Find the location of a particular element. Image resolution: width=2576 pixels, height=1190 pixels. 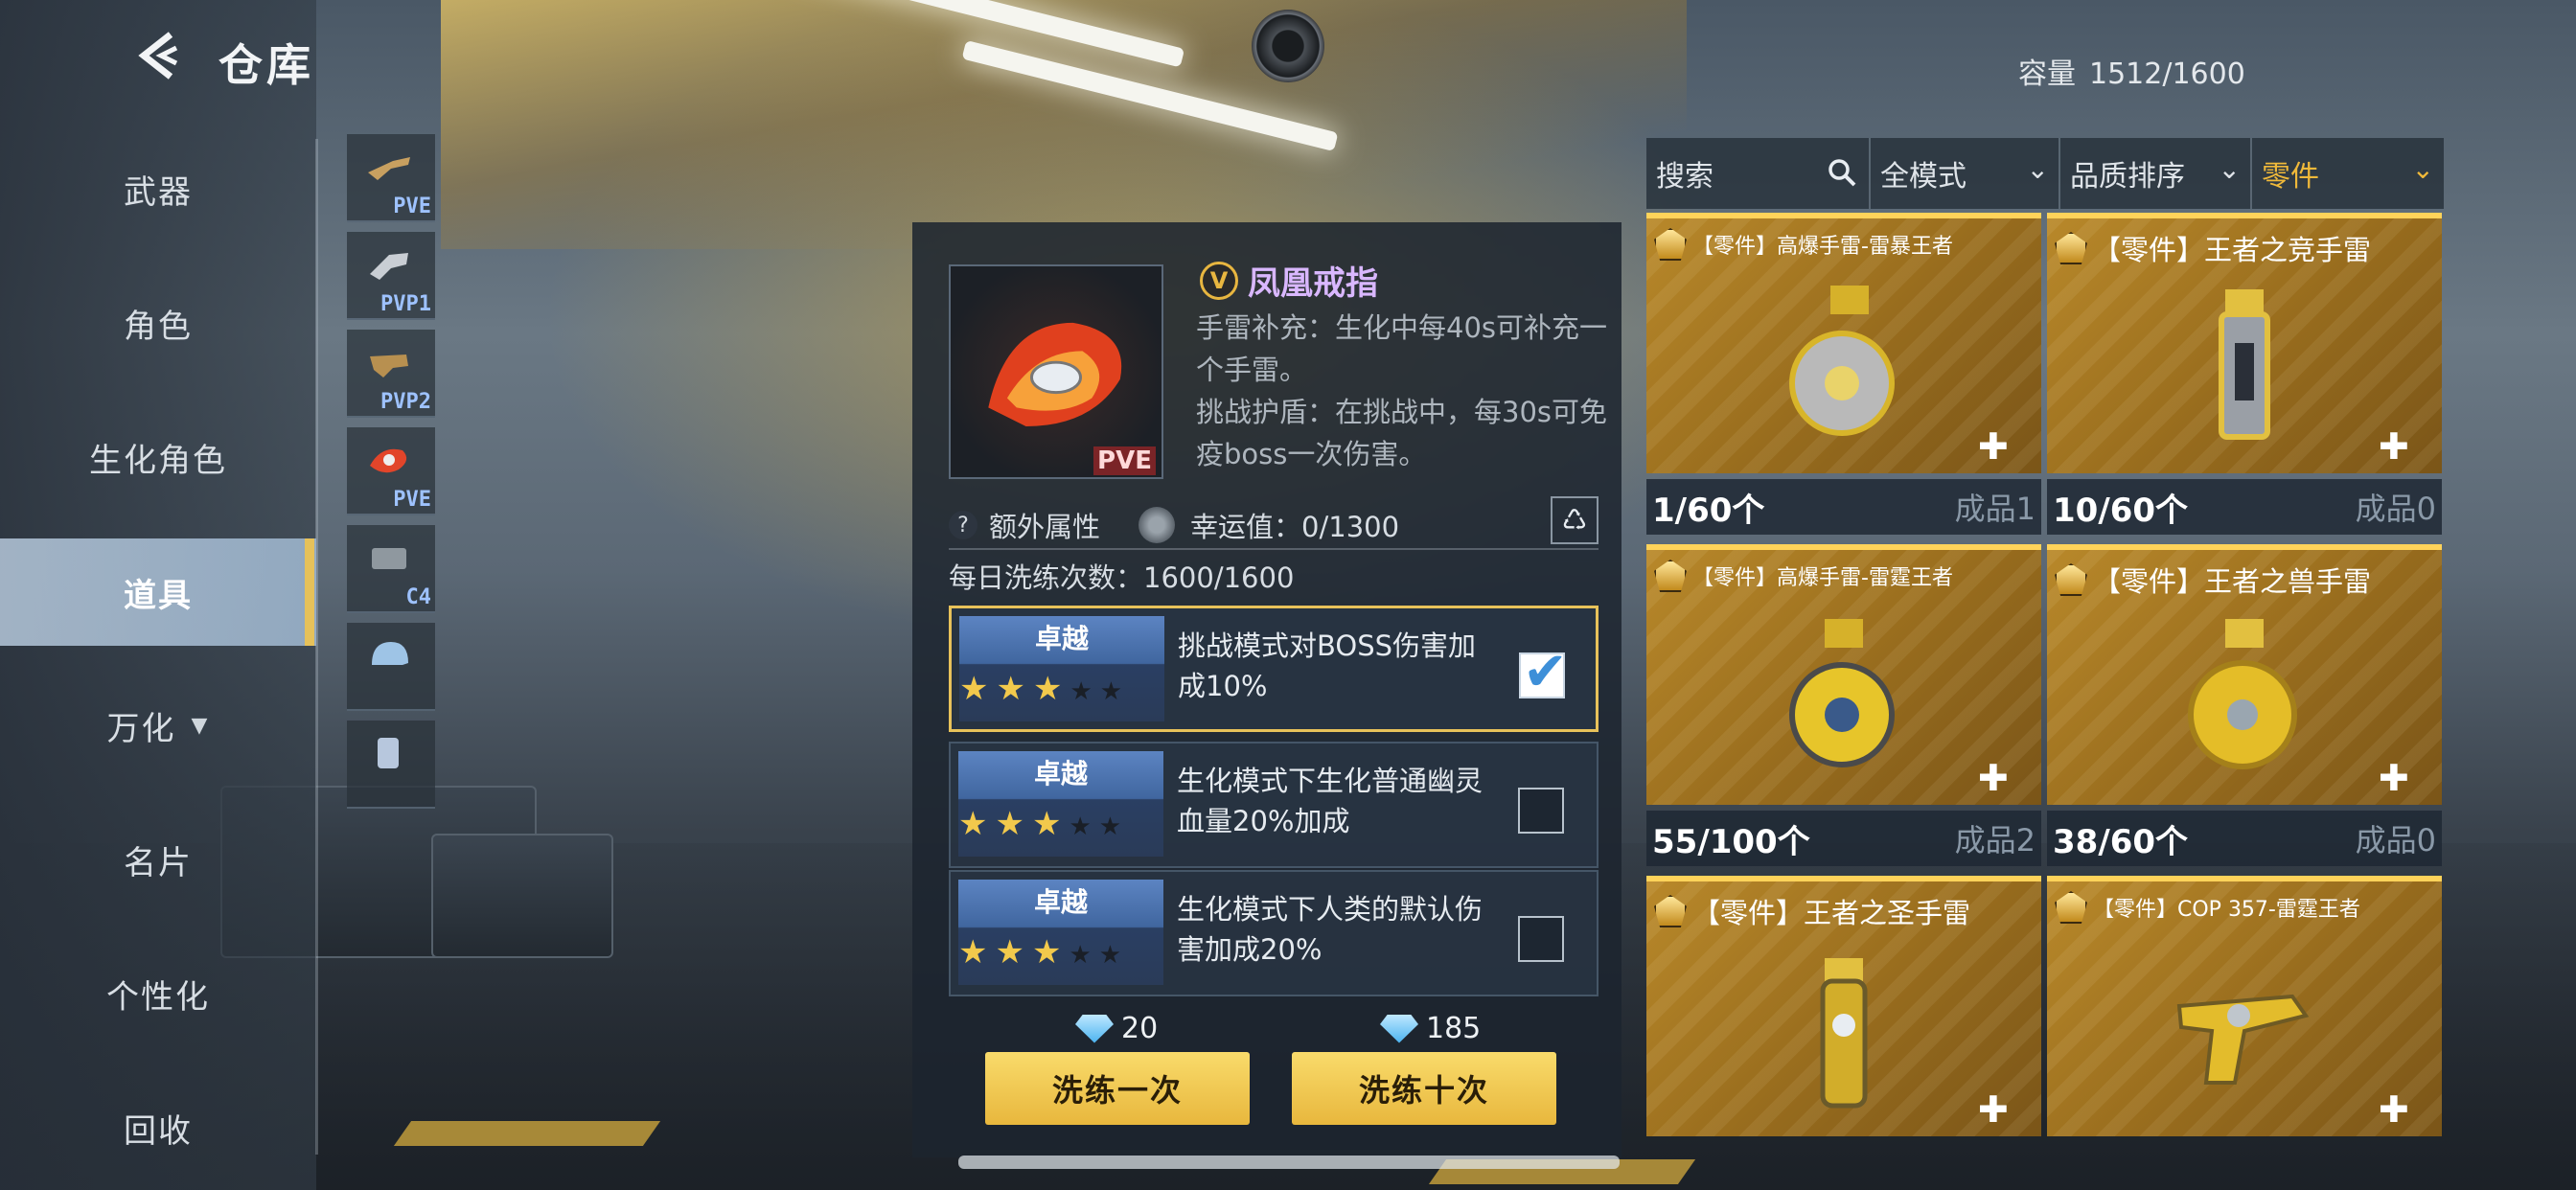

sidebar-item-wanhua: 万化 ▼ is located at coordinates (158, 726).